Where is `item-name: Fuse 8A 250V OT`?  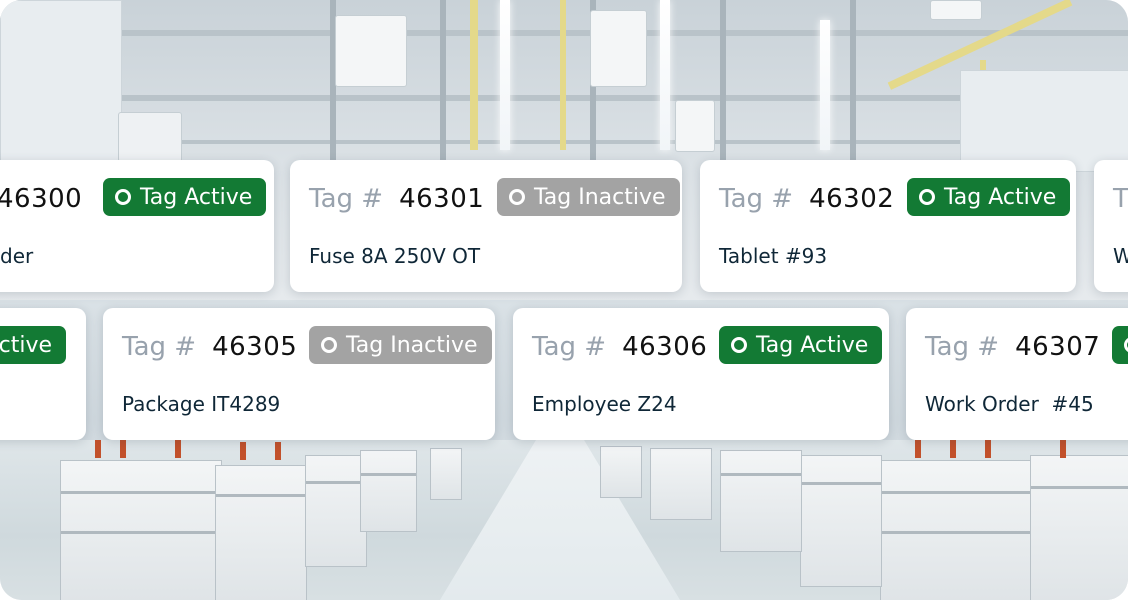
item-name: Fuse 8A 250V OT is located at coordinates (395, 256).